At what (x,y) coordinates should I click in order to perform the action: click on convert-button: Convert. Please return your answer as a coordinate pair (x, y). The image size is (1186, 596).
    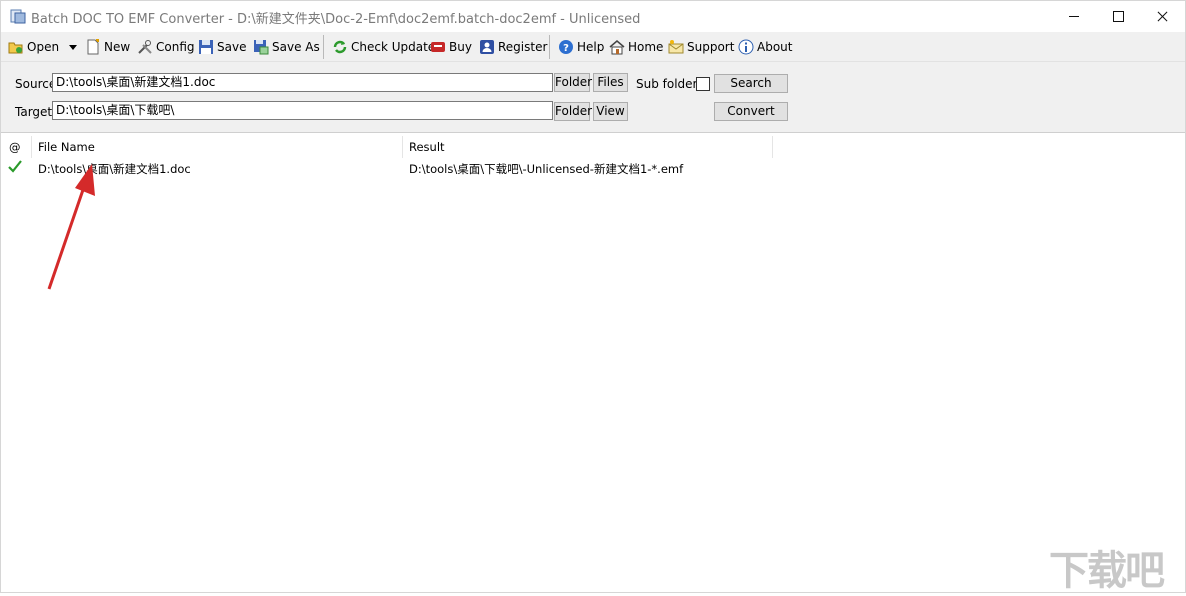
    Looking at the image, I should click on (751, 111).